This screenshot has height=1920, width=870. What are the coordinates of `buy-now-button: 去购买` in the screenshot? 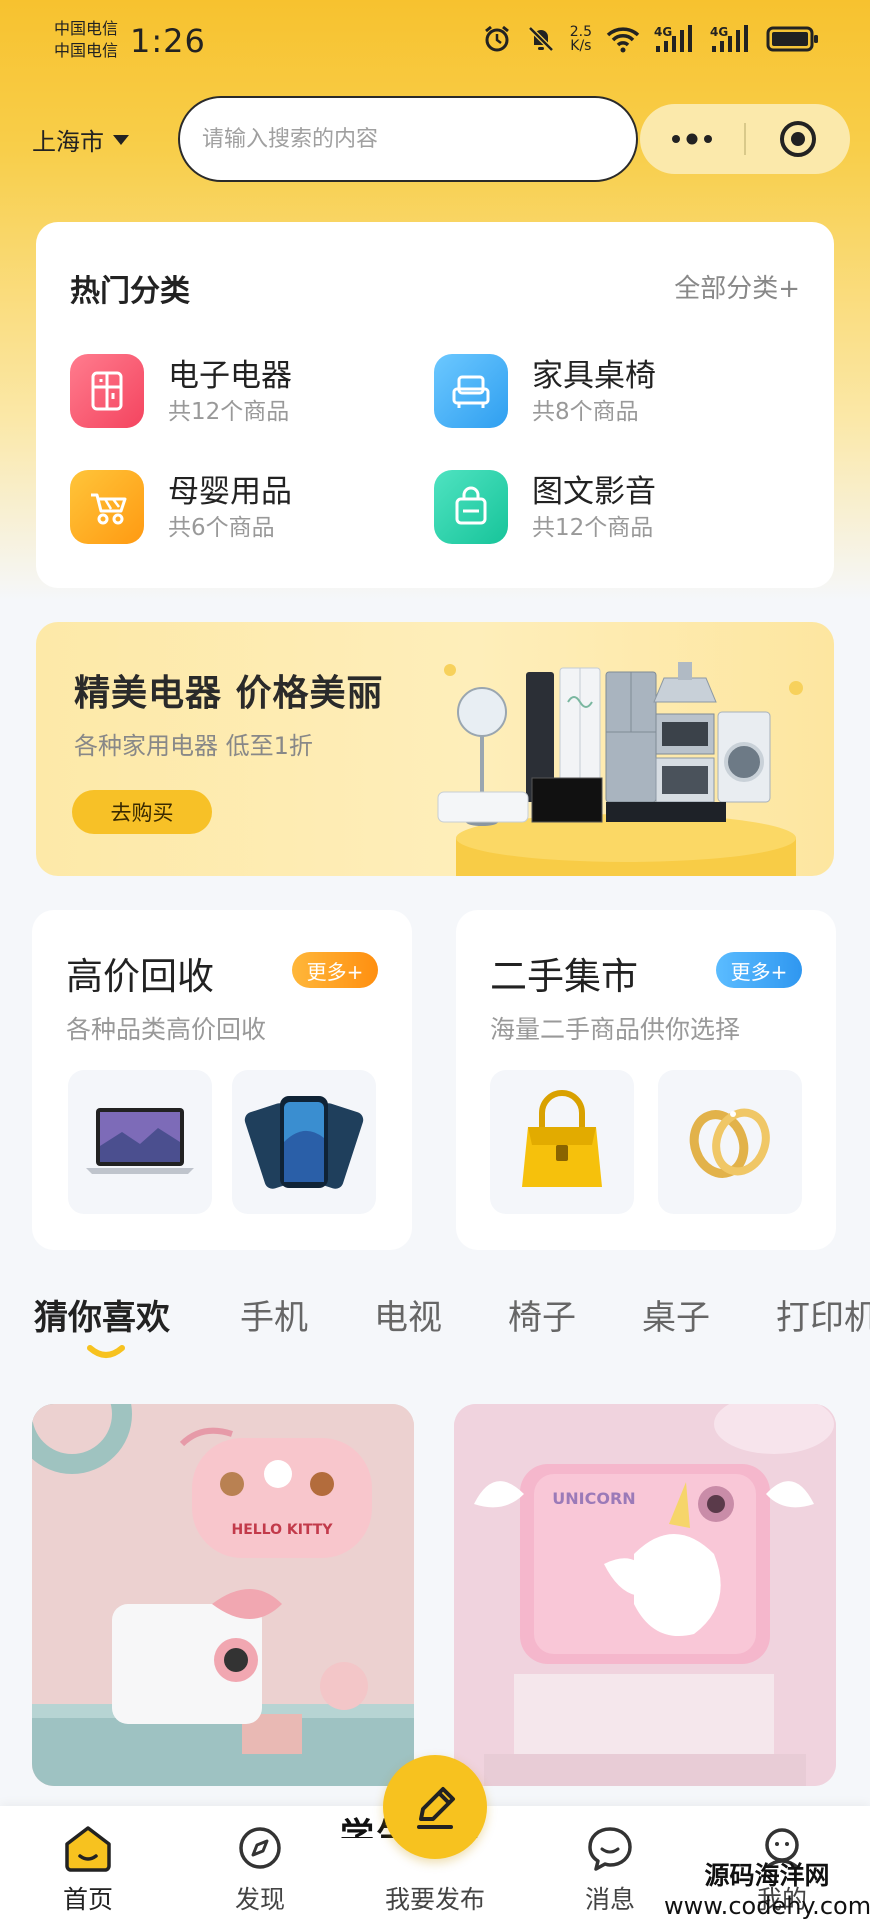 It's located at (142, 812).